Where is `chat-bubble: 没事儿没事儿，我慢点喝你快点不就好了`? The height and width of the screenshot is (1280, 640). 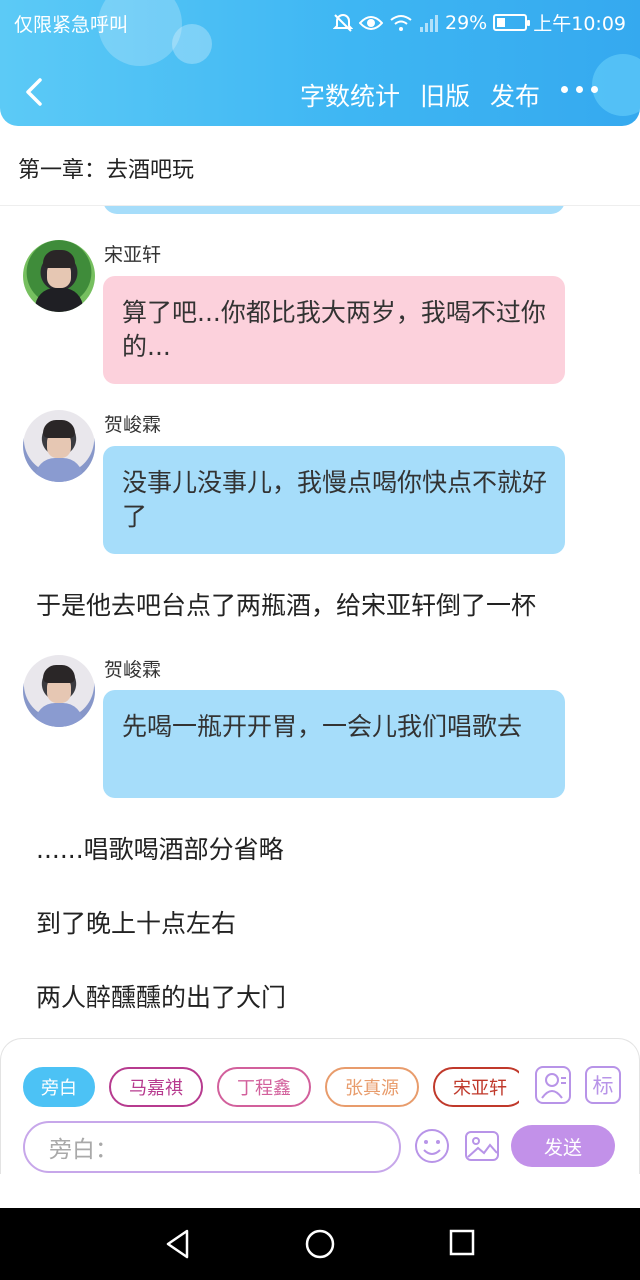
chat-bubble: 没事儿没事儿，我慢点喝你快点不就好了 is located at coordinates (334, 500).